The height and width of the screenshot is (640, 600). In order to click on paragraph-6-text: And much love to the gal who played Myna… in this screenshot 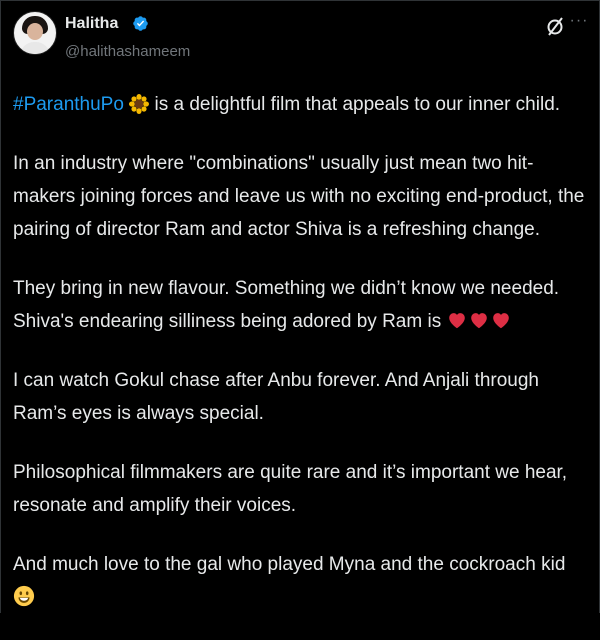, I will do `click(289, 564)`.